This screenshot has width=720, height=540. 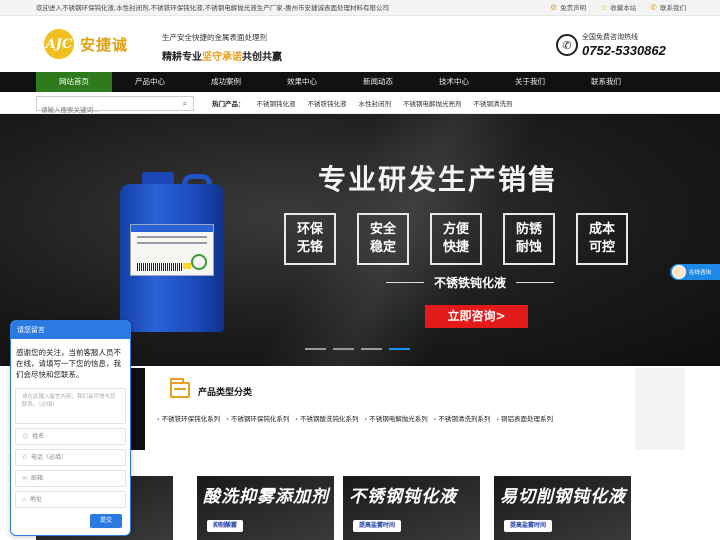 What do you see at coordinates (185, 103) in the screenshot?
I see `search-icon: ⌕` at bounding box center [185, 103].